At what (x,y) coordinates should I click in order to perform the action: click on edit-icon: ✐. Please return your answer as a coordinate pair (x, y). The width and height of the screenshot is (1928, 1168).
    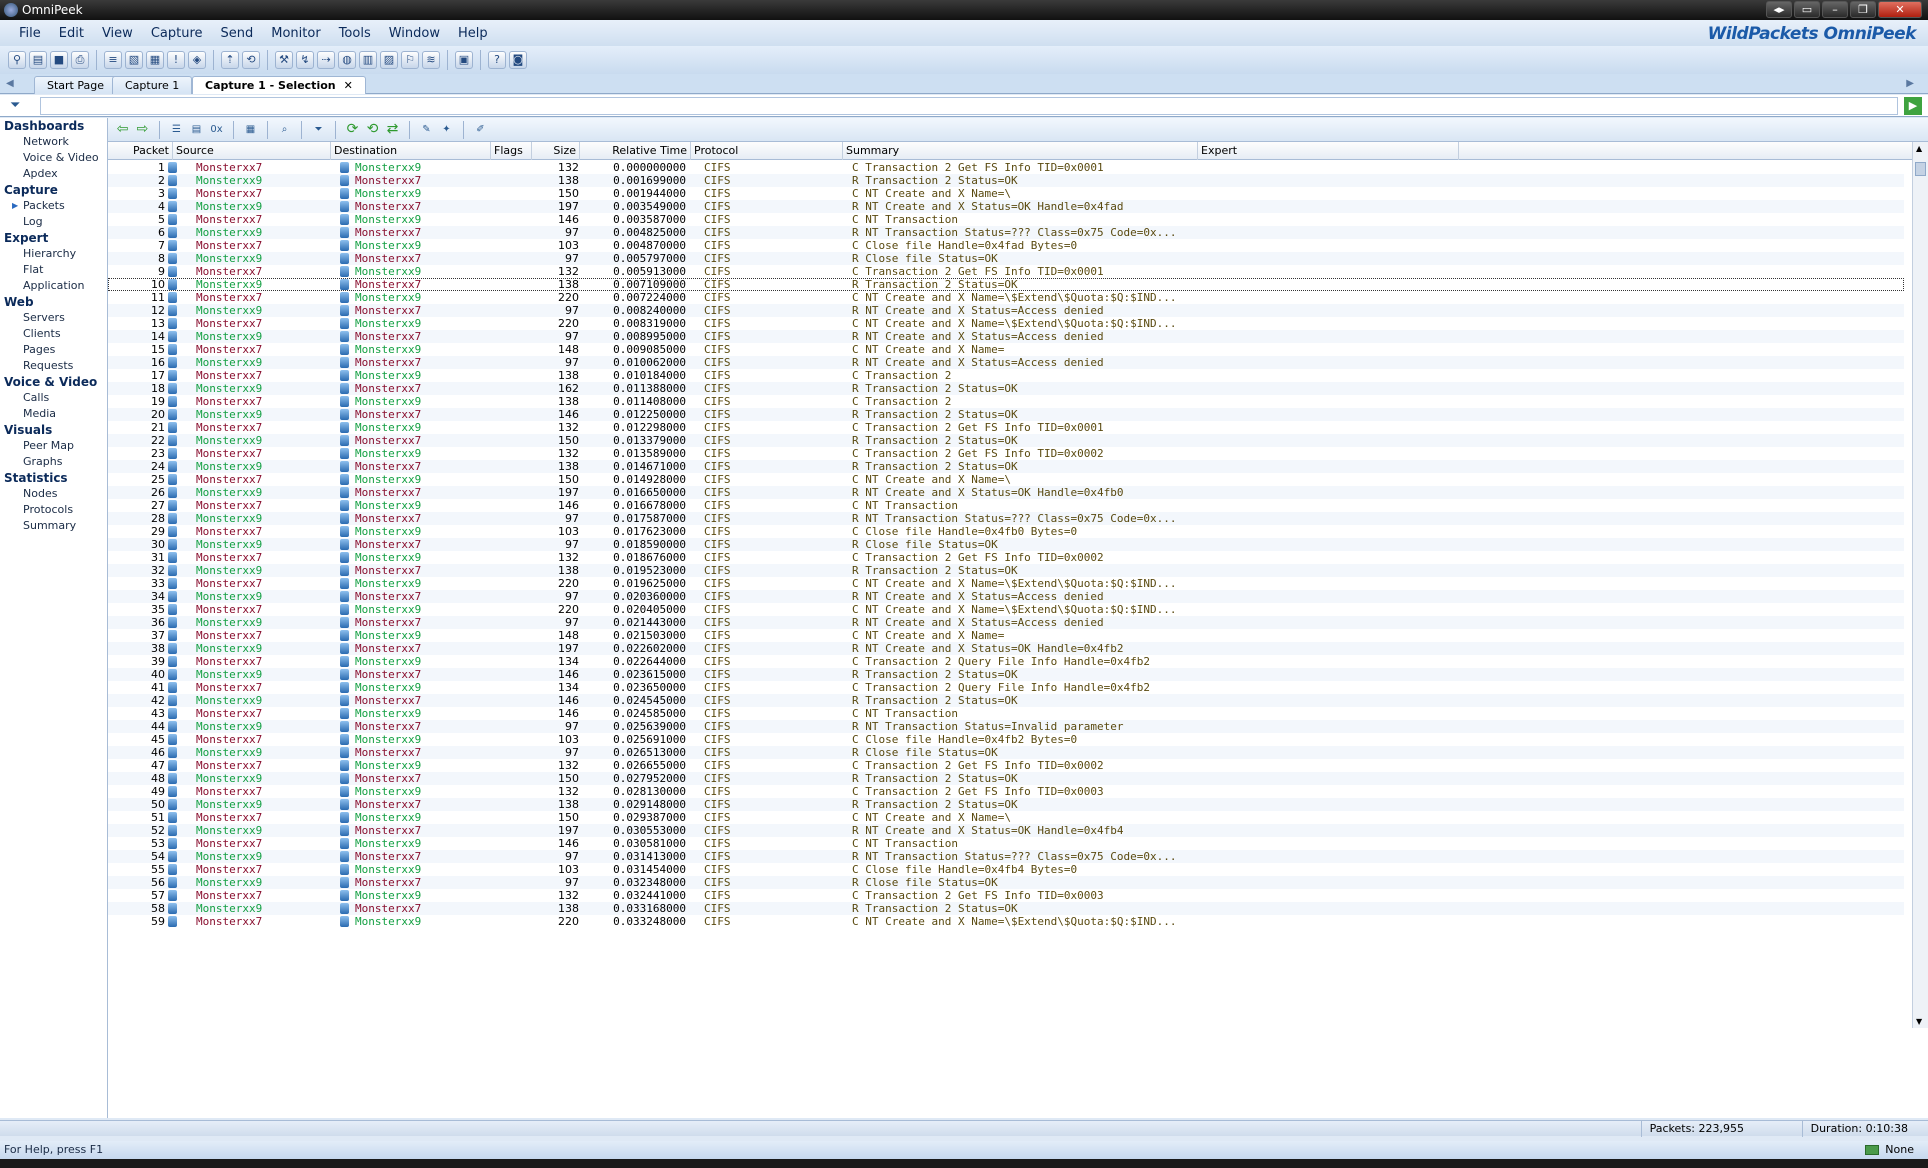
    Looking at the image, I should click on (480, 129).